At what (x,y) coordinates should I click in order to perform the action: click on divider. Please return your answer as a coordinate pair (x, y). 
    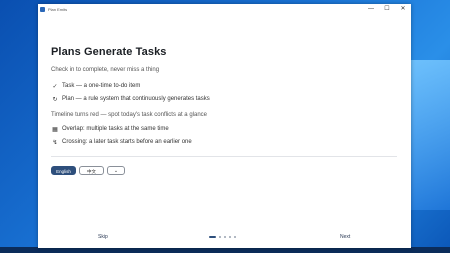
    Looking at the image, I should click on (224, 156).